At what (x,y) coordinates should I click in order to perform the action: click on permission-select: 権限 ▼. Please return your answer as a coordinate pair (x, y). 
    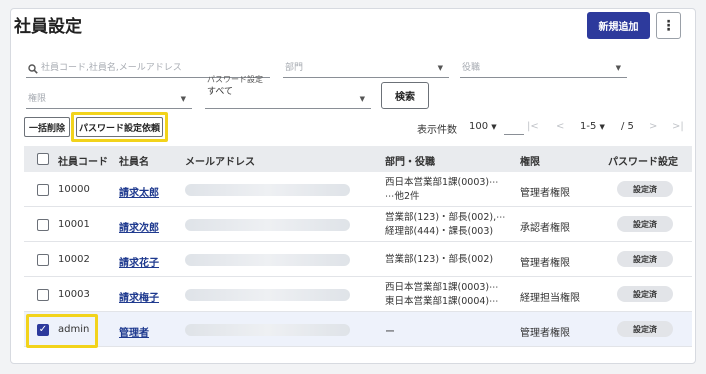
    Looking at the image, I should click on (109, 97).